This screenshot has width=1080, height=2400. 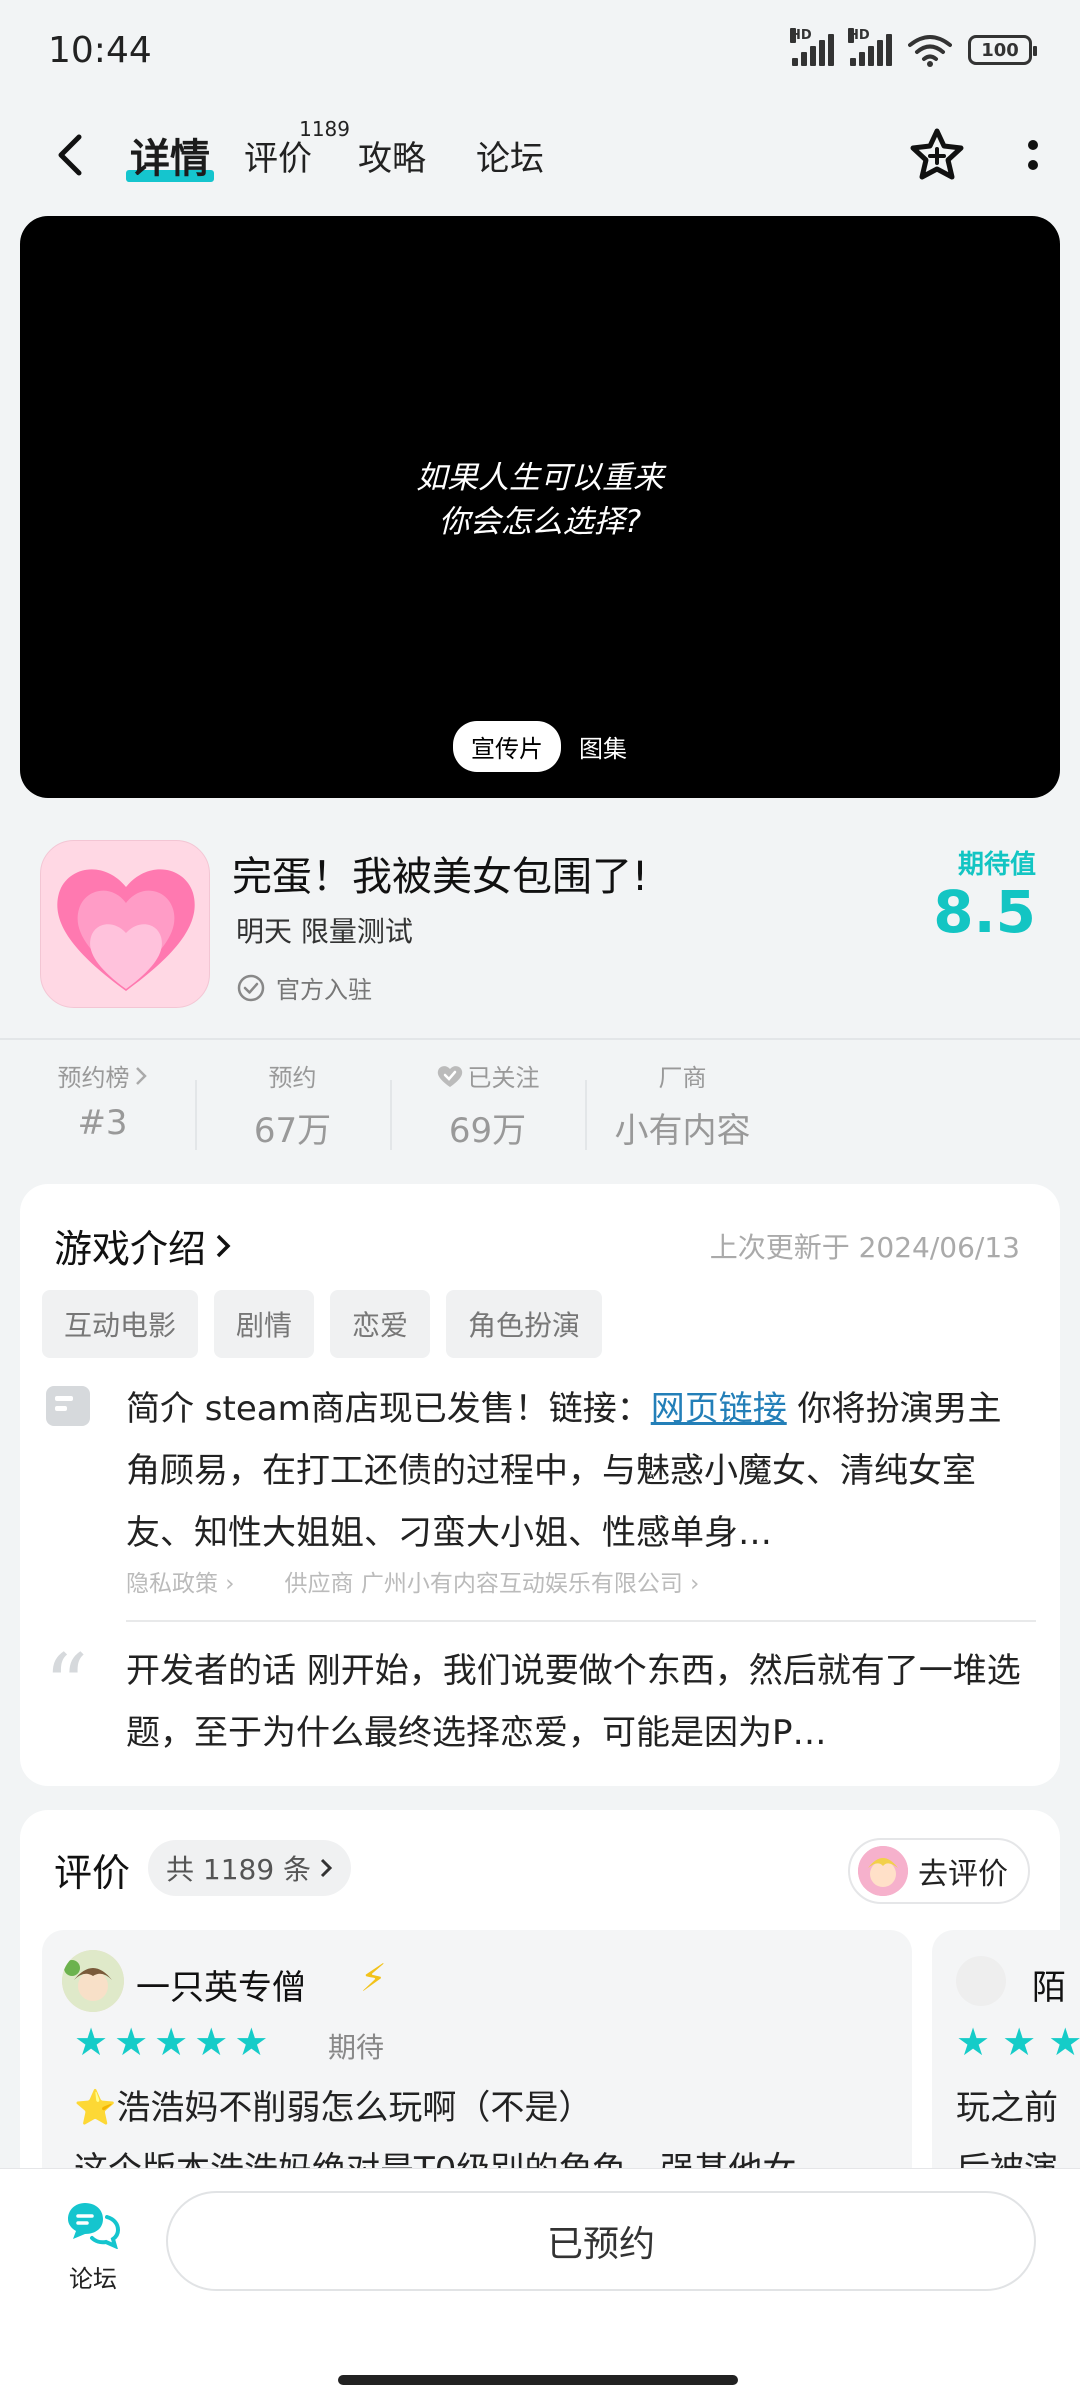 I want to click on tag-item: 剧情, so click(x=264, y=1324).